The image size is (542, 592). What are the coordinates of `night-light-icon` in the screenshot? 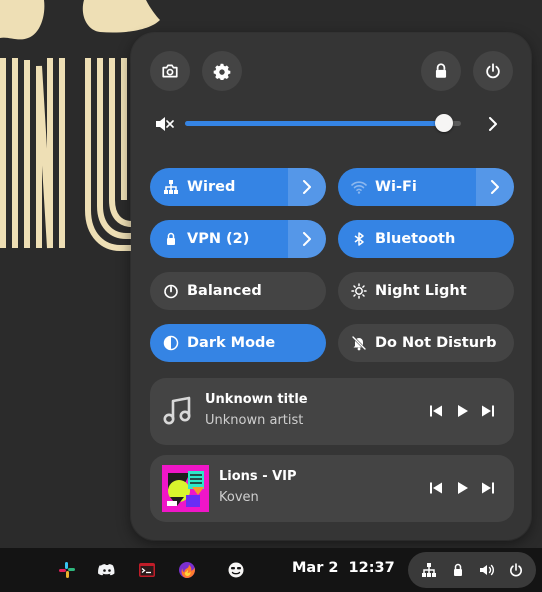 It's located at (359, 291).